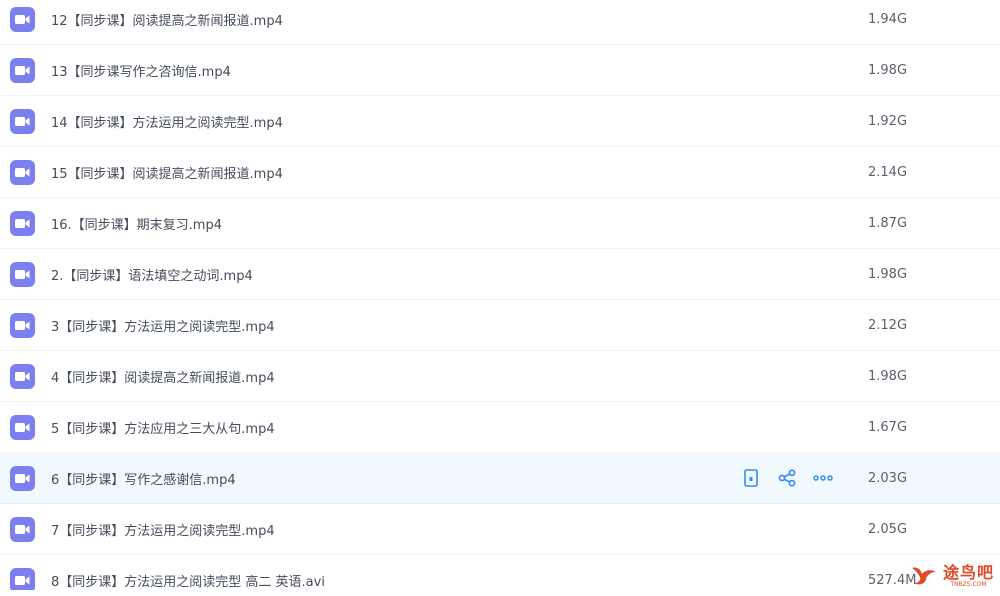 The image size is (1000, 596). I want to click on more-icon, so click(823, 478).